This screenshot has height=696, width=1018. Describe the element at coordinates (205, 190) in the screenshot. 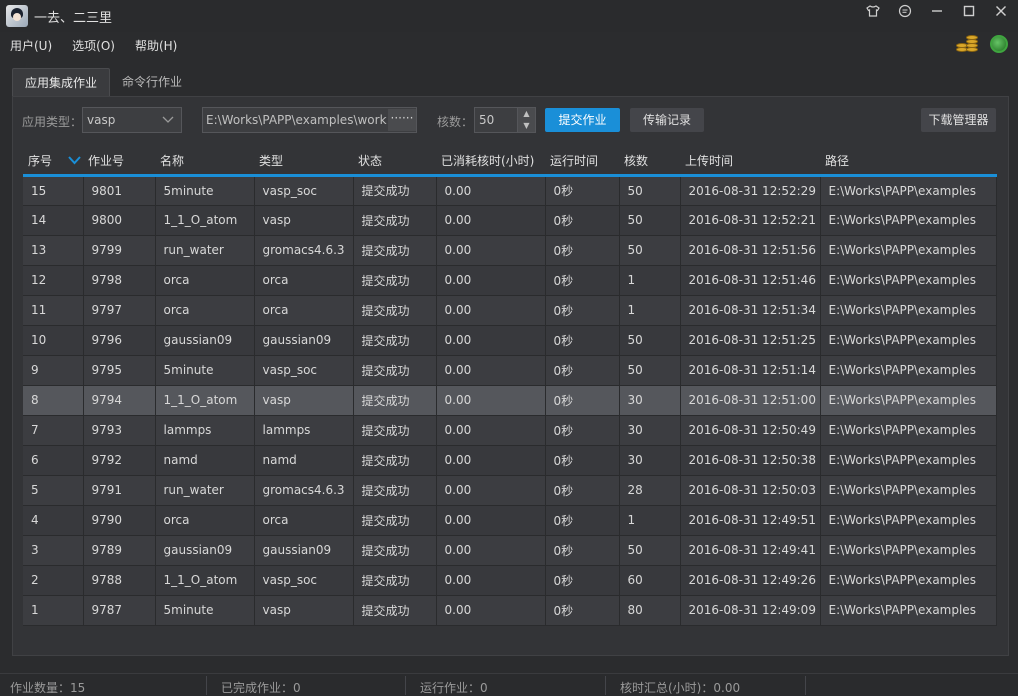

I see `cell-name: 5minute` at that location.